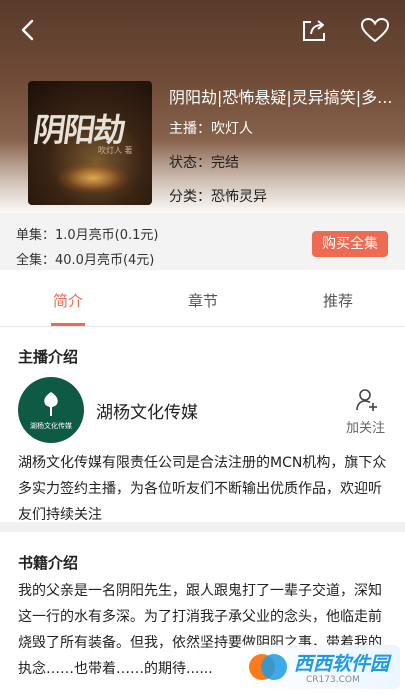 The image size is (405, 695). Describe the element at coordinates (338, 300) in the screenshot. I see `tab-recommend: 推荐` at that location.